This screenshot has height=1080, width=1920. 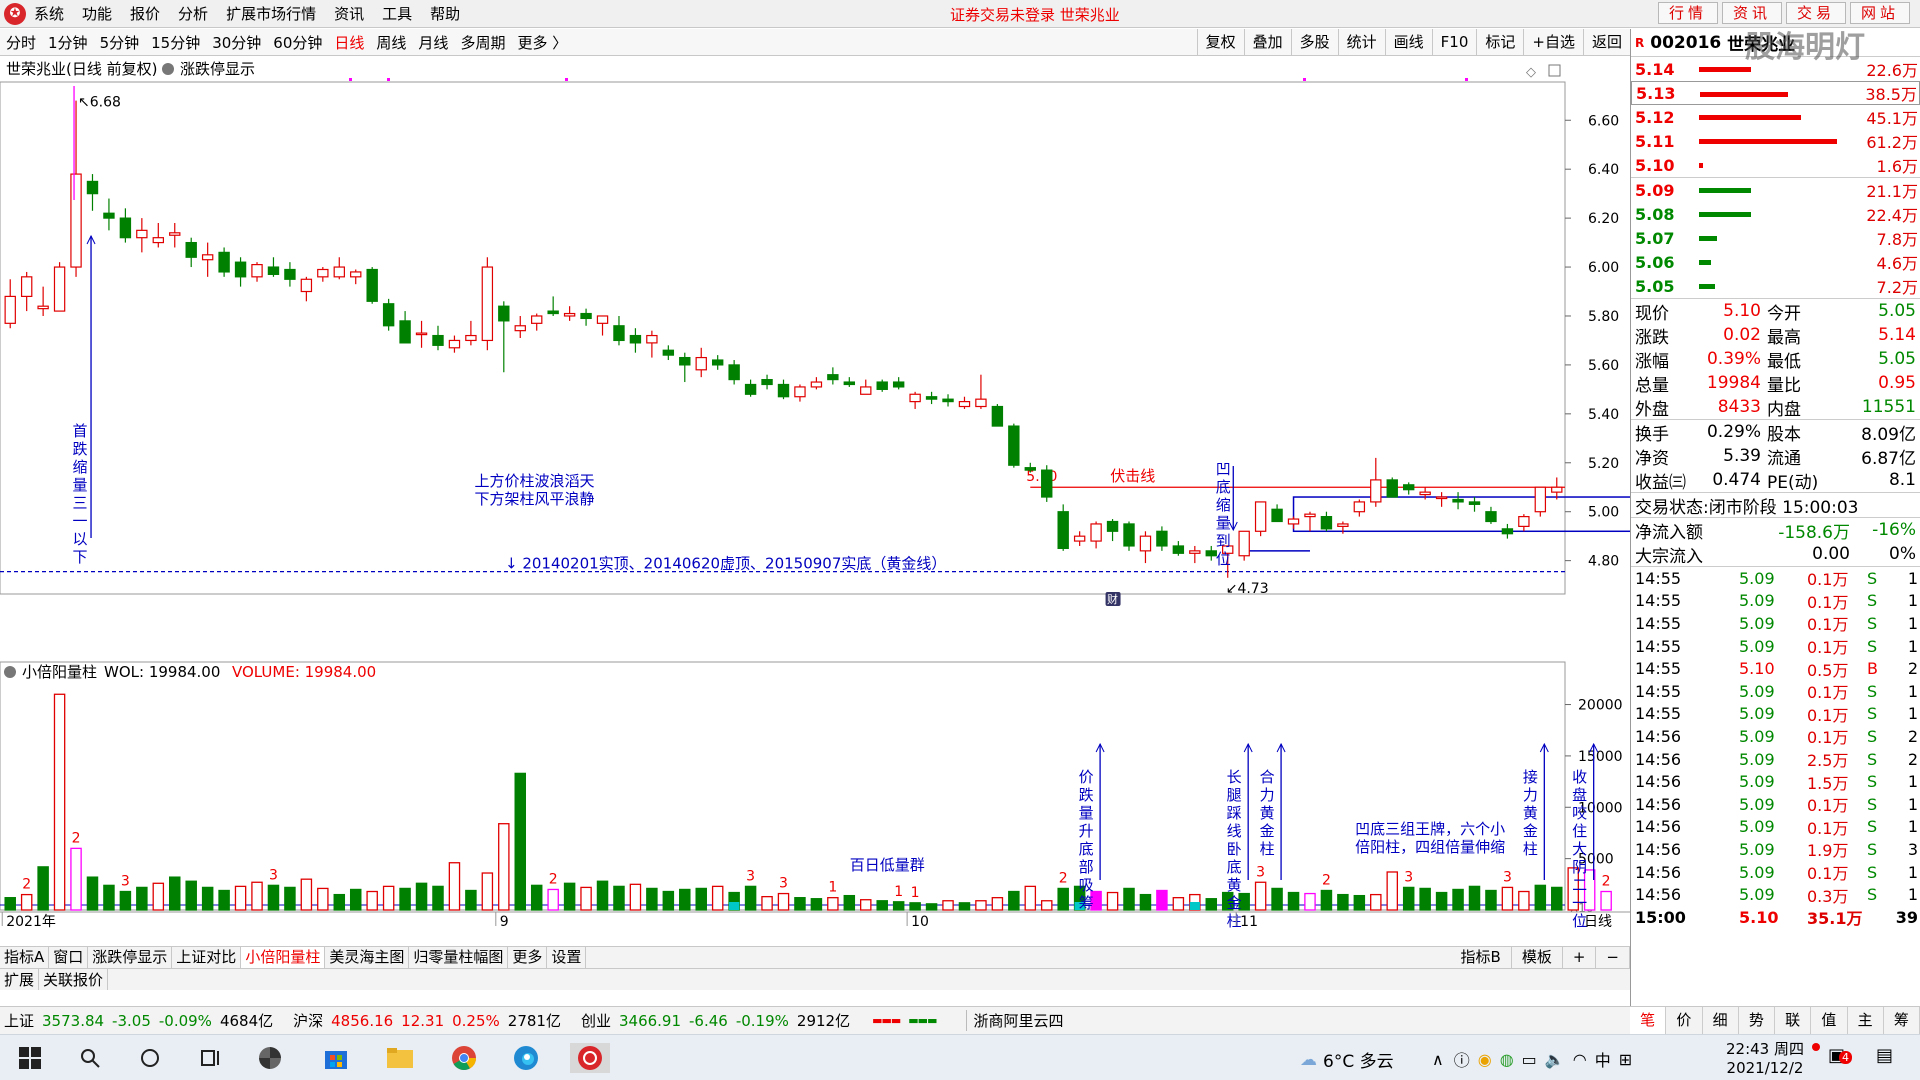 What do you see at coordinates (400, 1058) in the screenshot?
I see `file-explorer-icon` at bounding box center [400, 1058].